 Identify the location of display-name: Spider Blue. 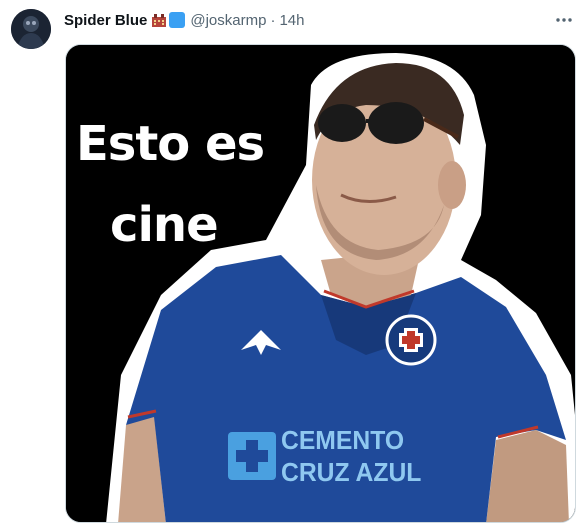
(105, 20).